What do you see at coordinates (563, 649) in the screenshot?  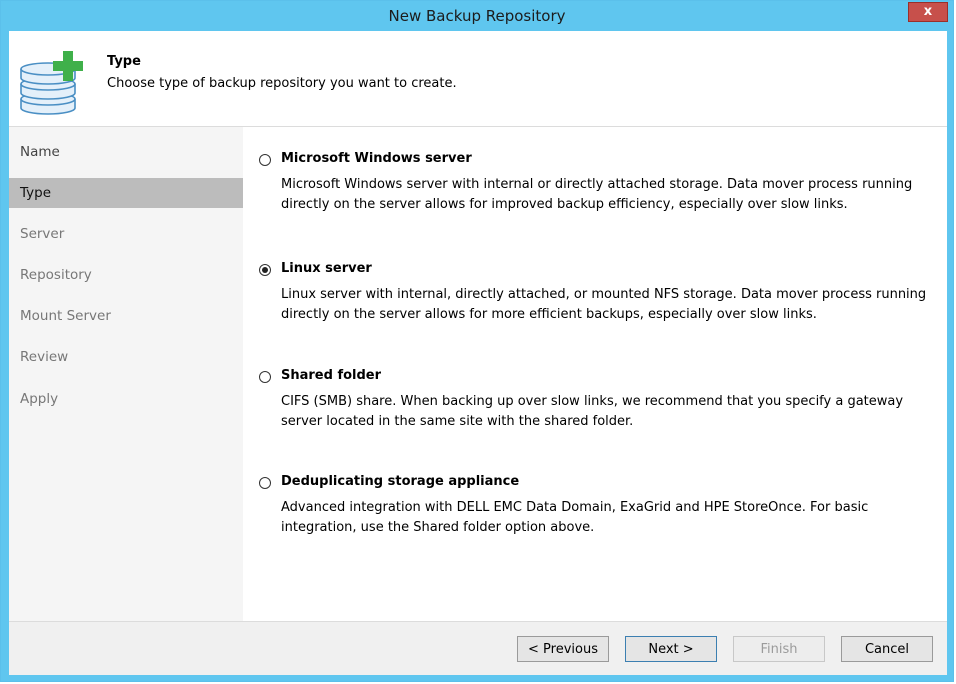 I see `previous-button: < Previous` at bounding box center [563, 649].